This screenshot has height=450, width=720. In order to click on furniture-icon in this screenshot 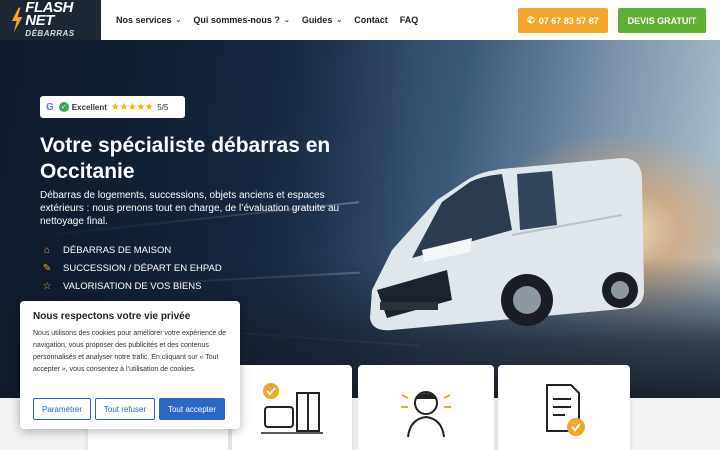, I will do `click(292, 408)`.